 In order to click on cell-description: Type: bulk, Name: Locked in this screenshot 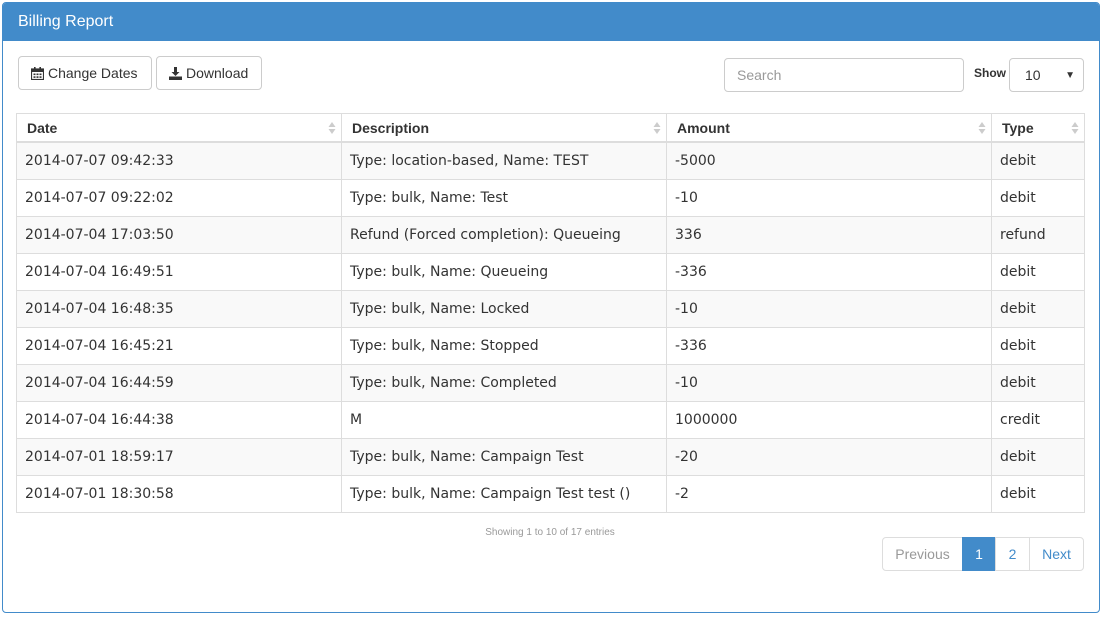, I will do `click(504, 309)`.